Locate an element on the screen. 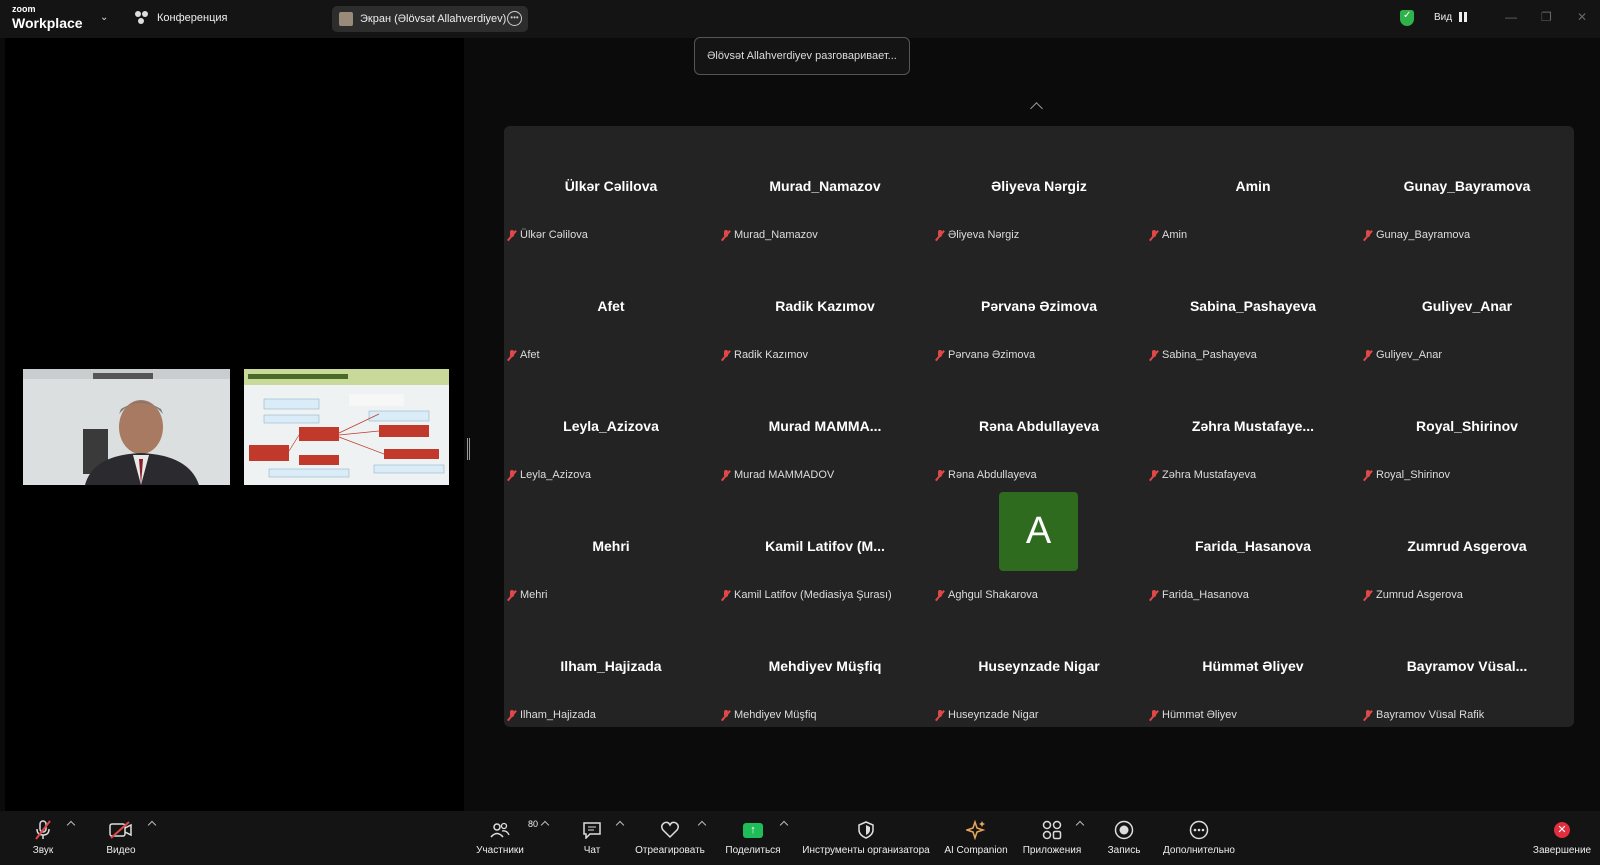 This screenshot has width=1600, height=865. participant-tile: Rəna Abdullayeva Rəna Abdullayeva is located at coordinates (1039, 426).